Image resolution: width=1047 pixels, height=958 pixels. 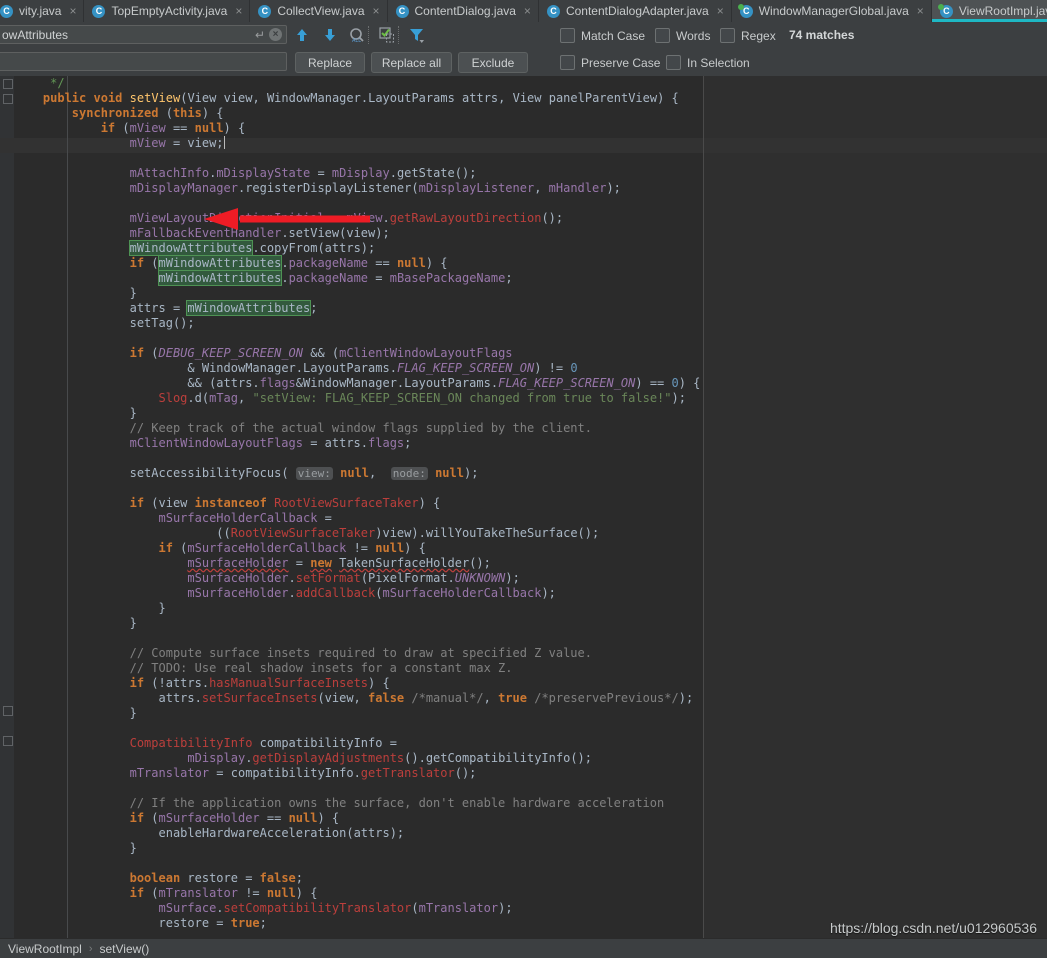 What do you see at coordinates (523, 948) in the screenshot?
I see `breadcrumb-bar: ViewRootImpl › setView()` at bounding box center [523, 948].